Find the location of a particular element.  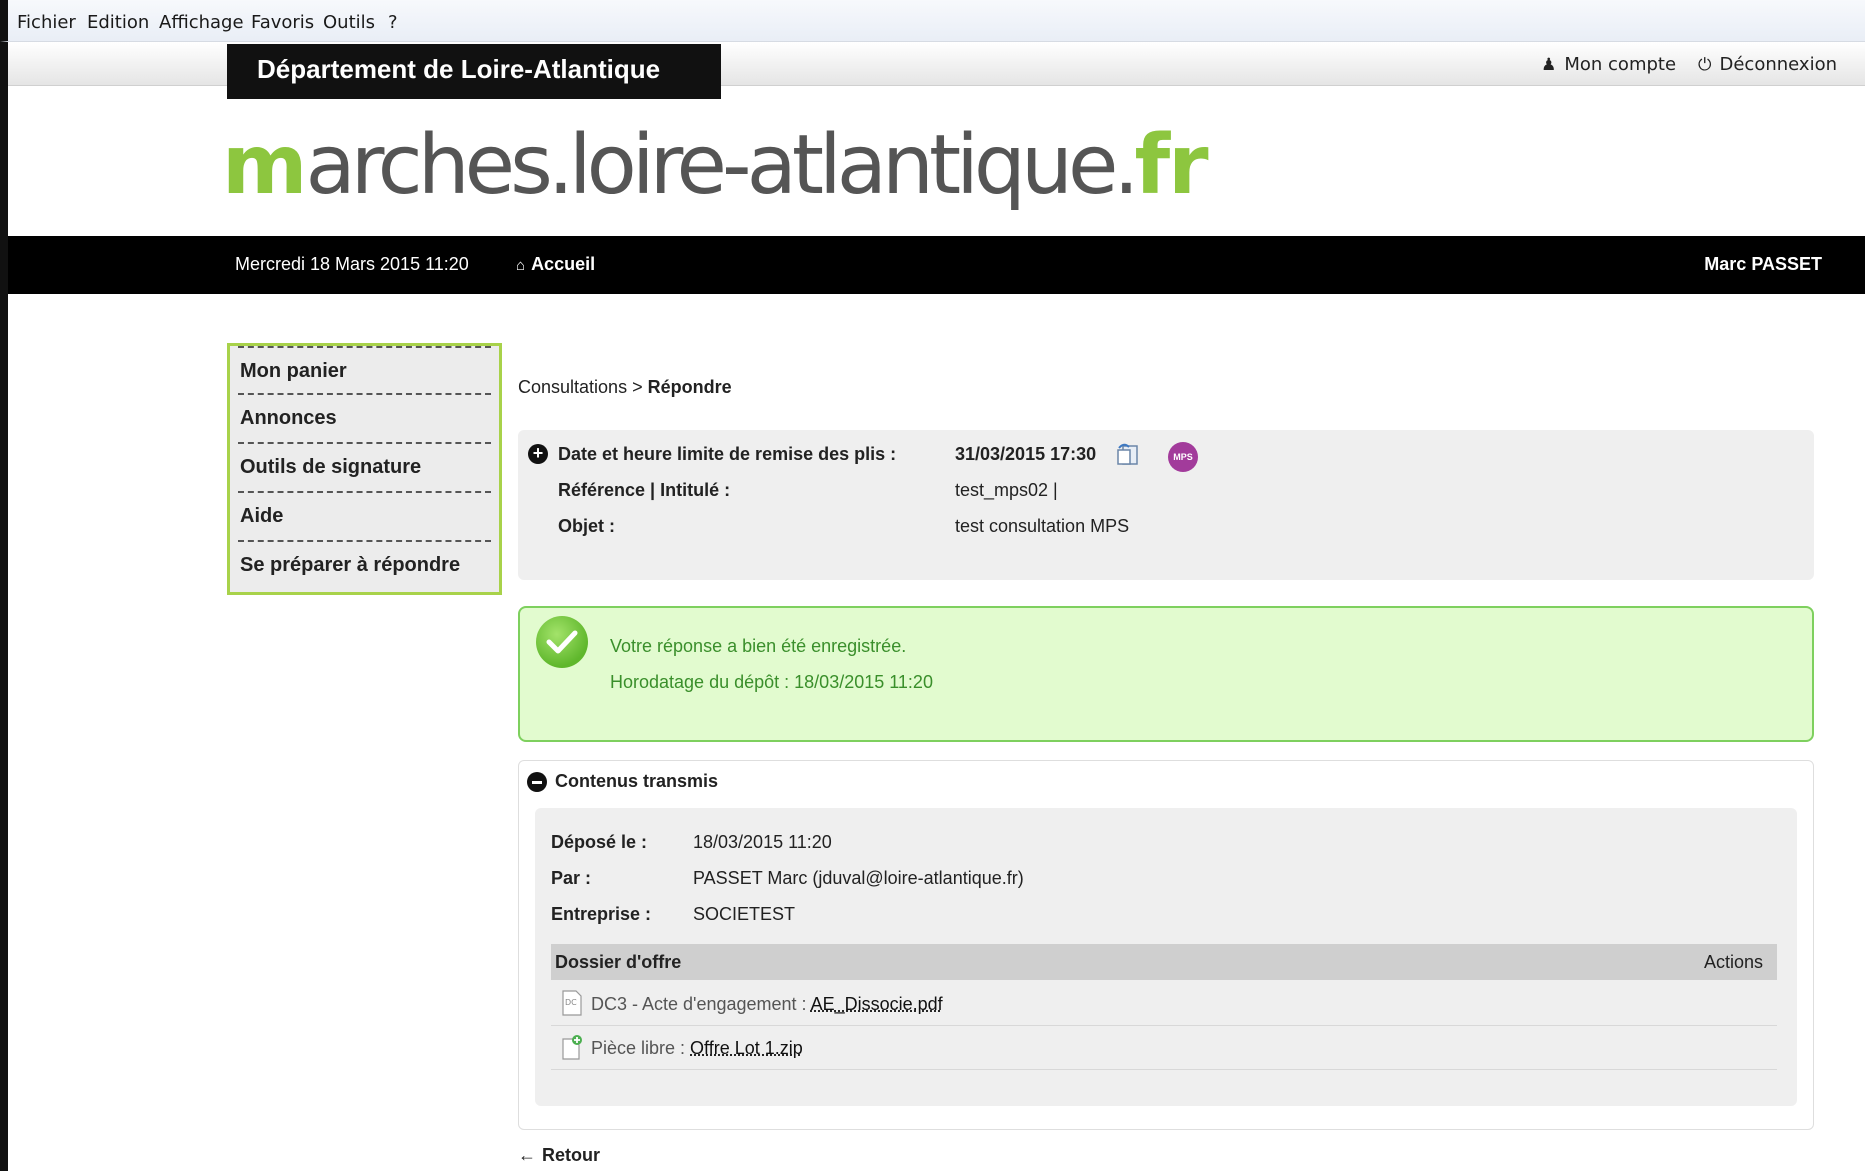

file-link: Offre Lot 1.zip is located at coordinates (746, 1048).